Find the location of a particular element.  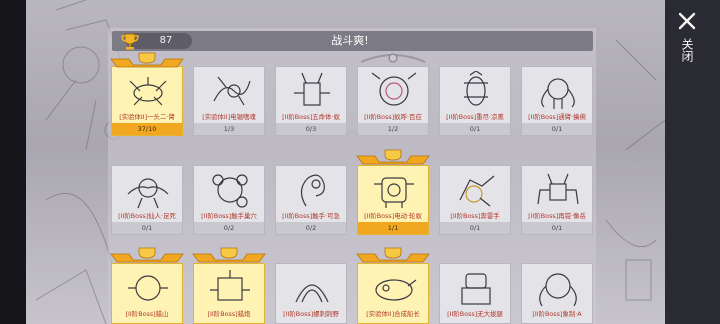

achievement-card: [II阶Boss]象制·A is located at coordinates (557, 293).